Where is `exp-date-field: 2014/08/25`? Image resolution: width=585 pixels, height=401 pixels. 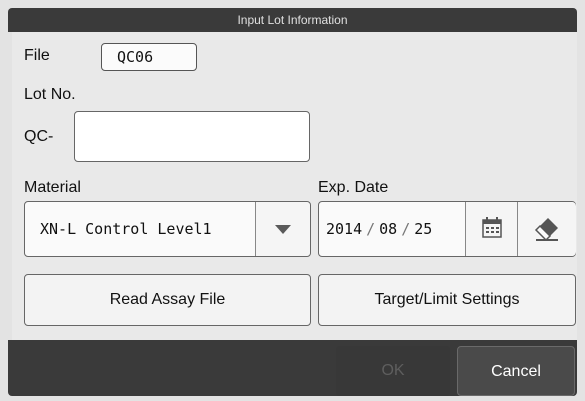
exp-date-field: 2014/08/25 is located at coordinates (447, 229).